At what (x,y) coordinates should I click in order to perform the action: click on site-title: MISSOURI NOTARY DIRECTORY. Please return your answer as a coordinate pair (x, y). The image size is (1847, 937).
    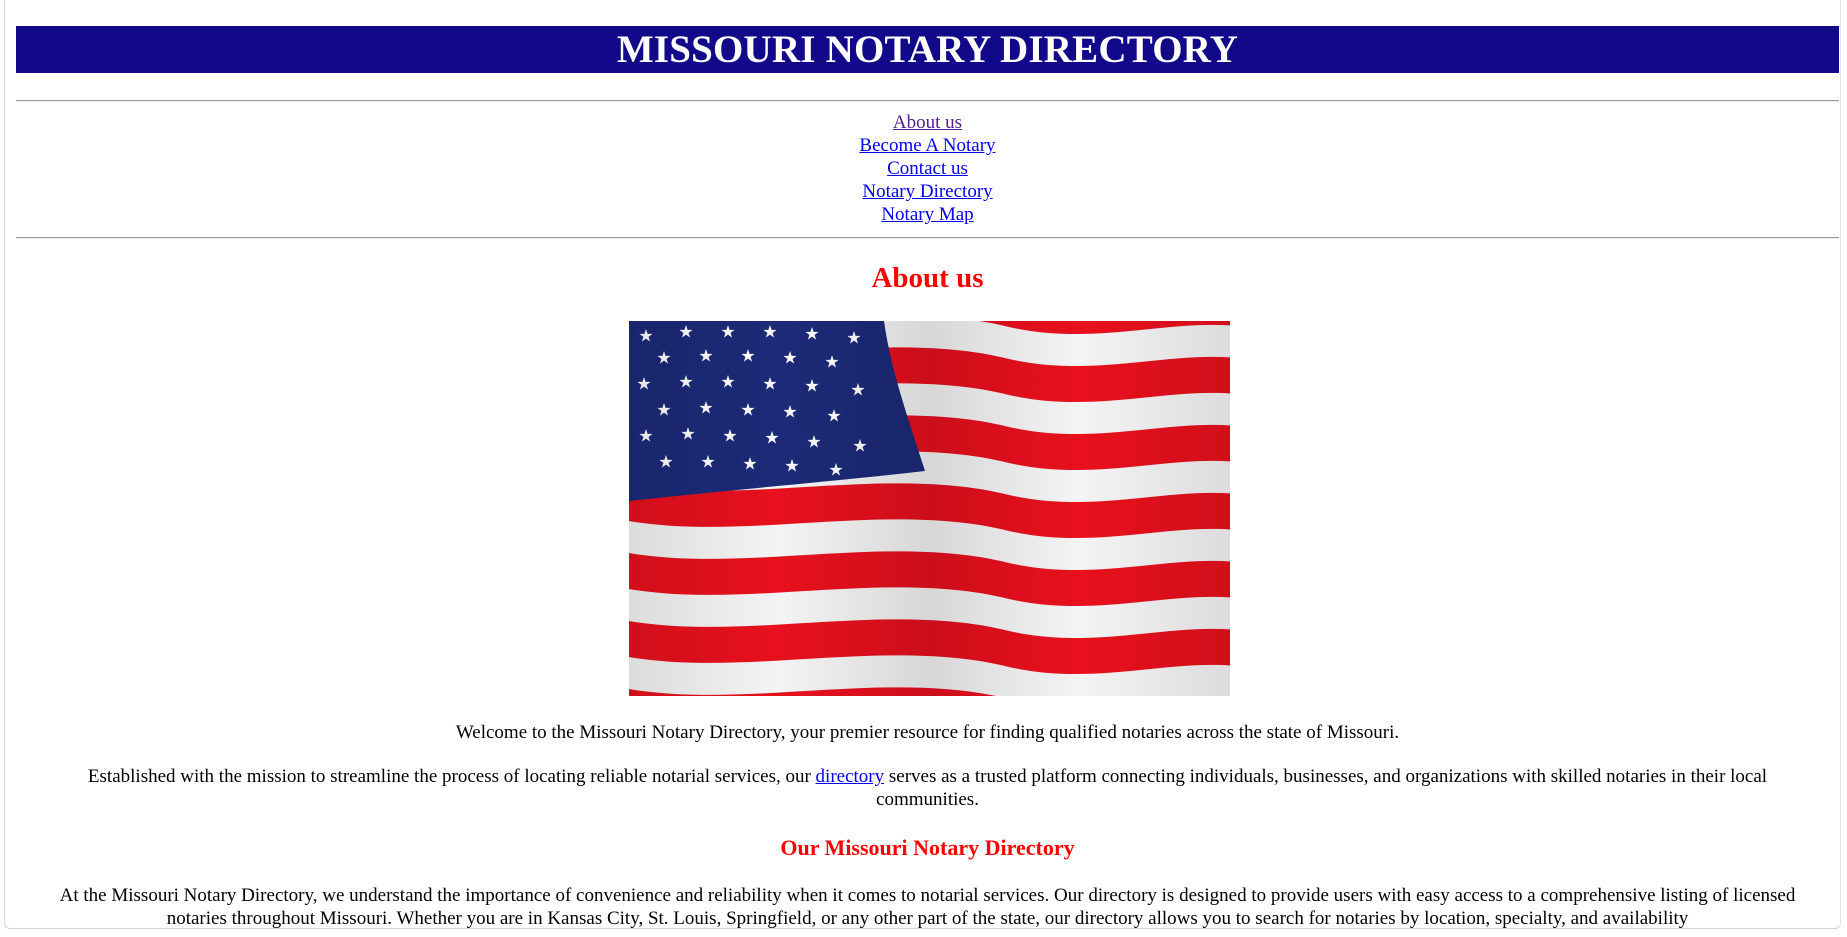
    Looking at the image, I should click on (927, 49).